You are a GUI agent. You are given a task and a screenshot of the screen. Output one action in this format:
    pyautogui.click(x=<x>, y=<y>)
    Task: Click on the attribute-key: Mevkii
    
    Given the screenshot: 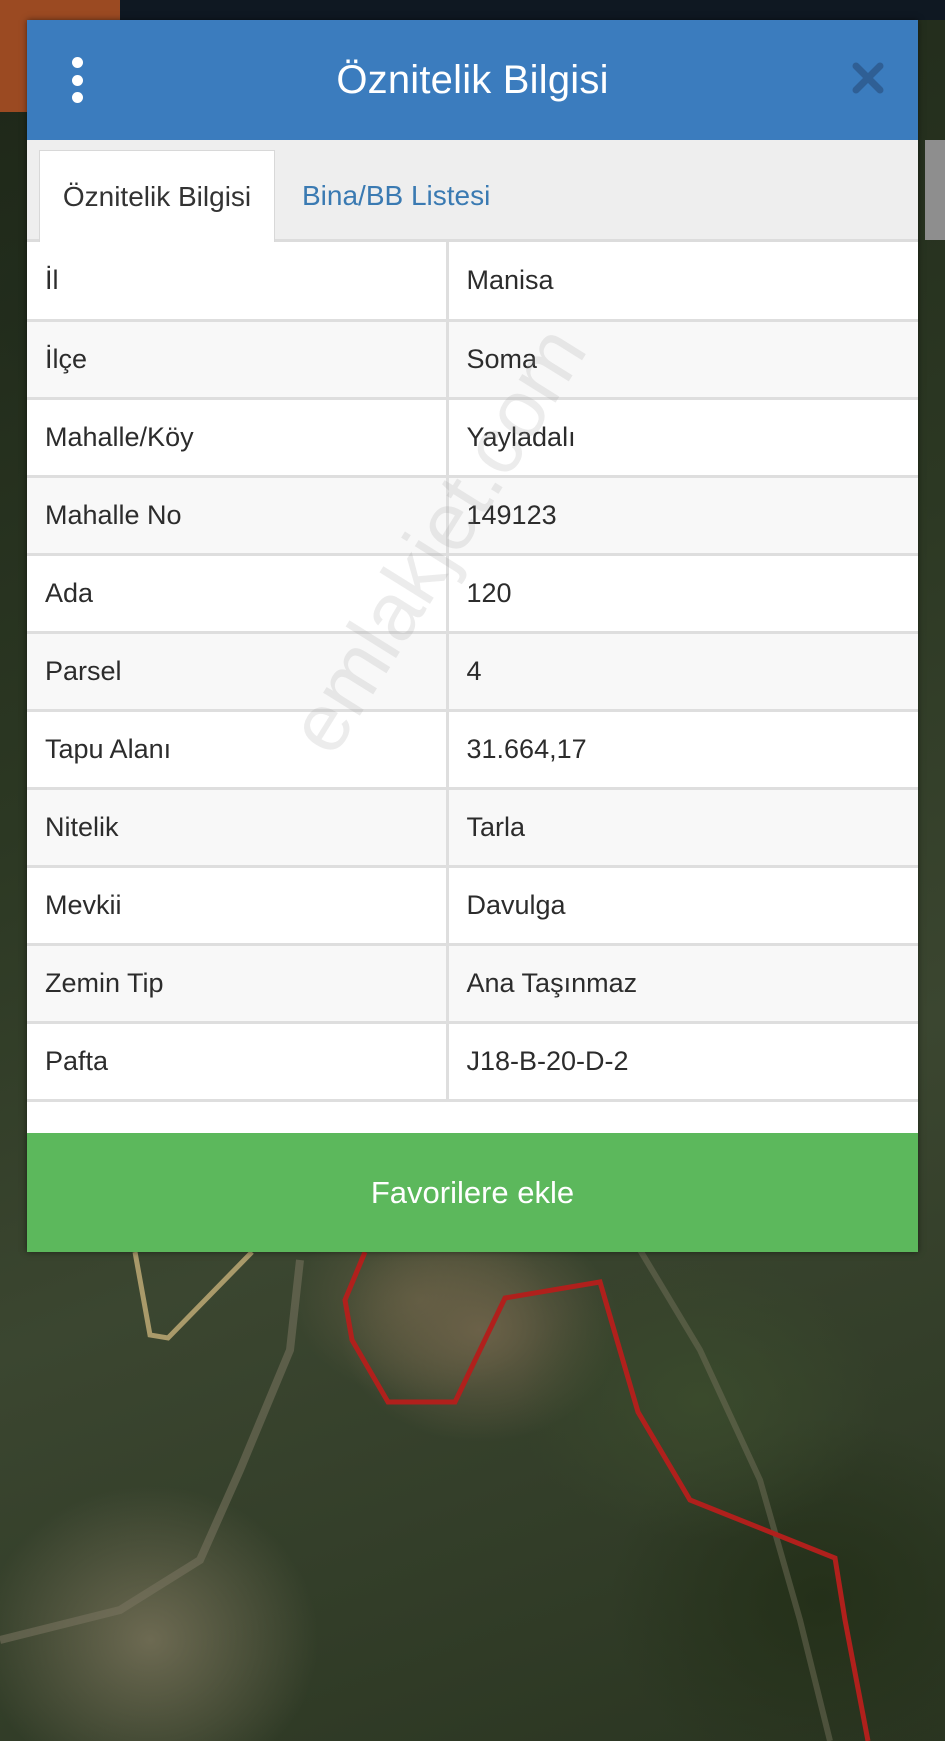 What is the action you would take?
    pyautogui.click(x=238, y=905)
    